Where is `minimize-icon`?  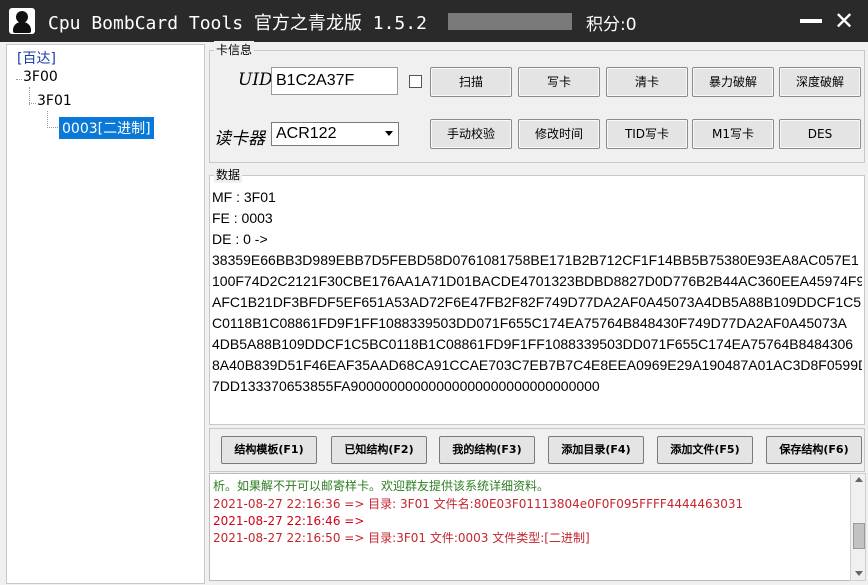
minimize-icon is located at coordinates (811, 21).